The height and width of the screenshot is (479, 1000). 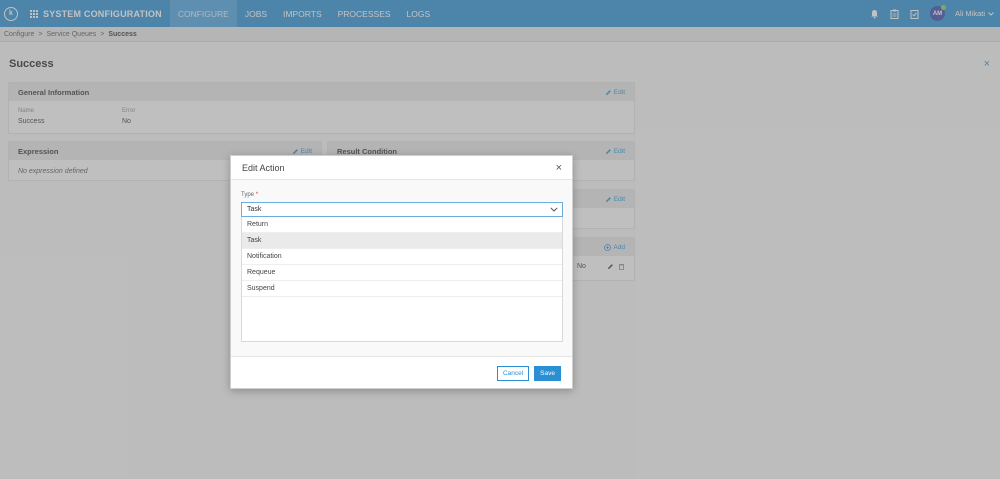 What do you see at coordinates (254, 209) in the screenshot?
I see `type-select-value: Task` at bounding box center [254, 209].